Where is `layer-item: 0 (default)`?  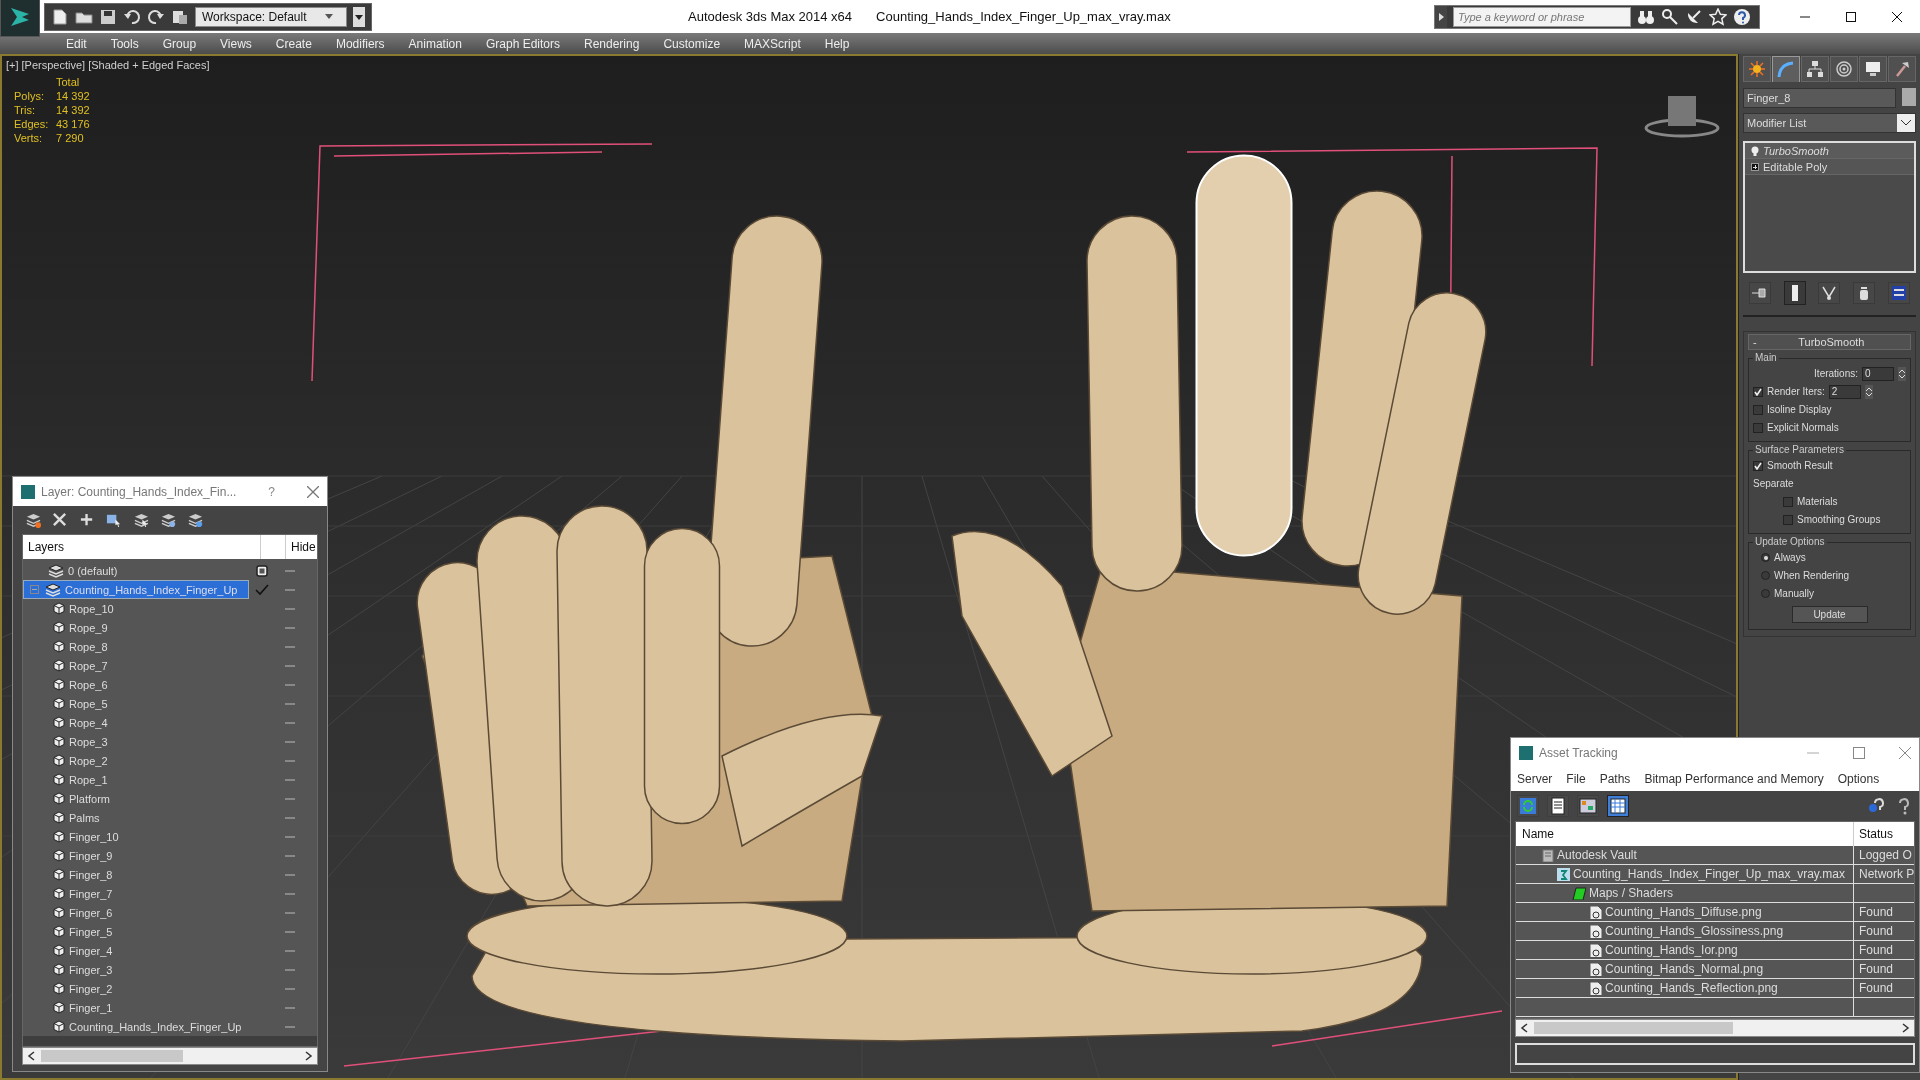 layer-item: 0 (default) is located at coordinates (136, 570).